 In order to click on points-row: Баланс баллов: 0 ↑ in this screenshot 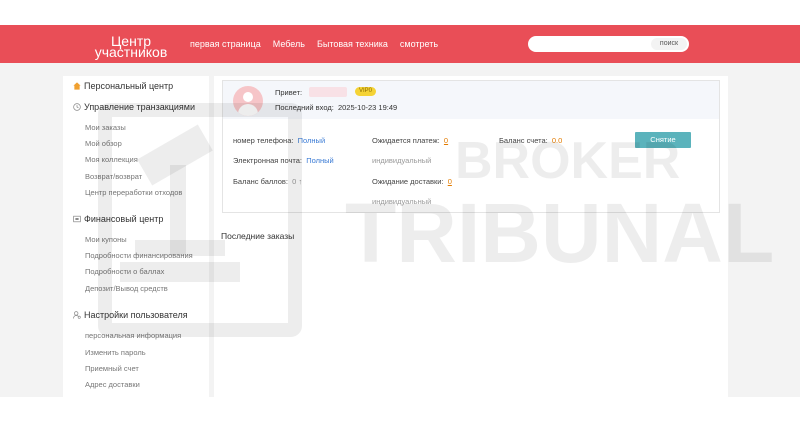, I will do `click(267, 181)`.